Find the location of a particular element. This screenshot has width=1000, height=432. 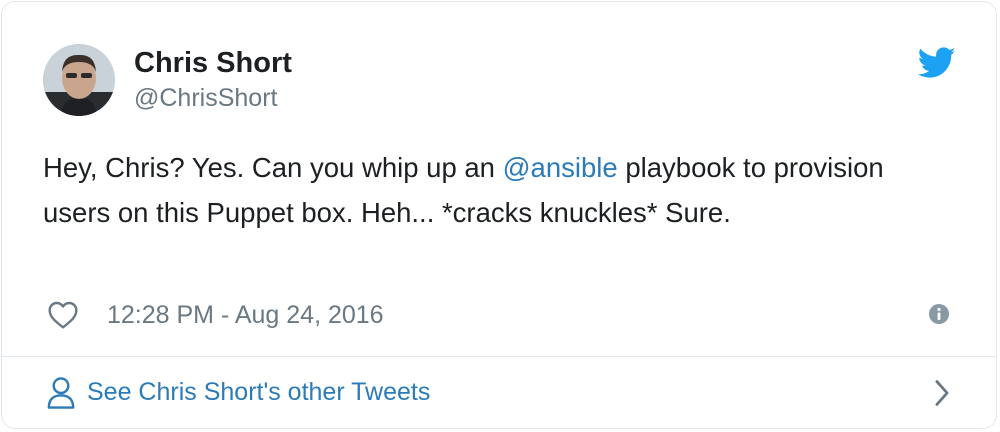

author-display-name: Chris Short is located at coordinates (213, 63).